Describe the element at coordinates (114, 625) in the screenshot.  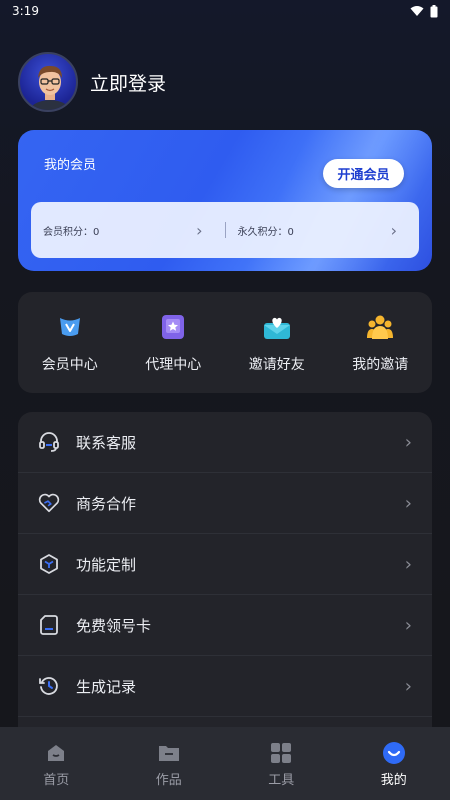
I see `menu-label: 免费领号卡` at that location.